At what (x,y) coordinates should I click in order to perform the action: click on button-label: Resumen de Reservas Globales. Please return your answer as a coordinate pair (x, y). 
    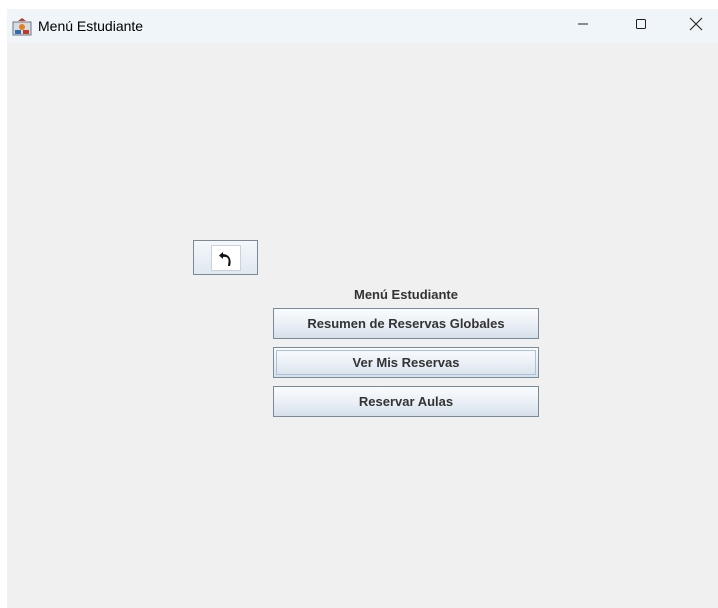
    Looking at the image, I should click on (406, 323).